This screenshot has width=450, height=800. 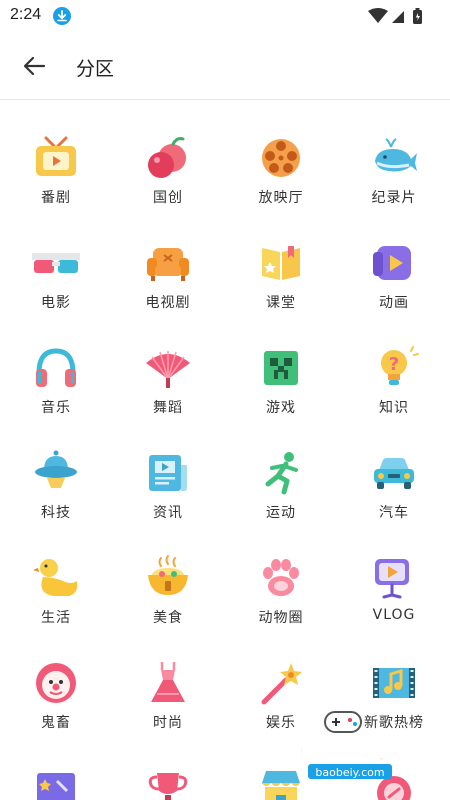 What do you see at coordinates (281, 158) in the screenshot?
I see `film-reel-icon` at bounding box center [281, 158].